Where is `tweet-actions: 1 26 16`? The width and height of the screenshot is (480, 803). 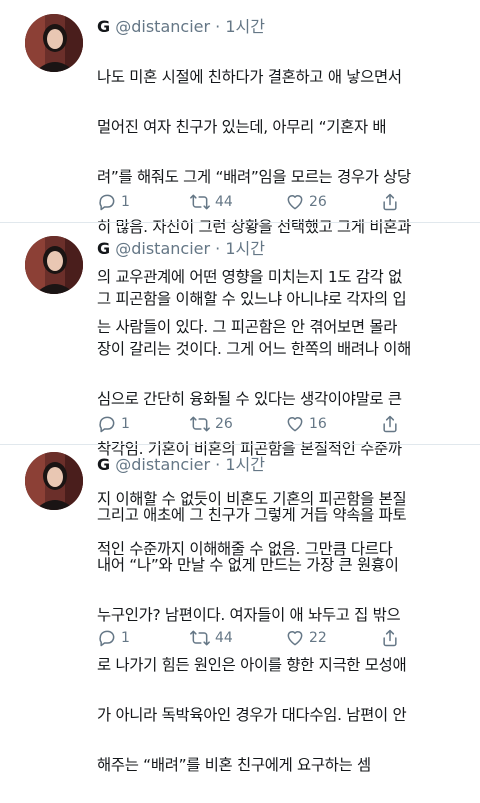
tweet-actions: 1 26 16 is located at coordinates (262, 424).